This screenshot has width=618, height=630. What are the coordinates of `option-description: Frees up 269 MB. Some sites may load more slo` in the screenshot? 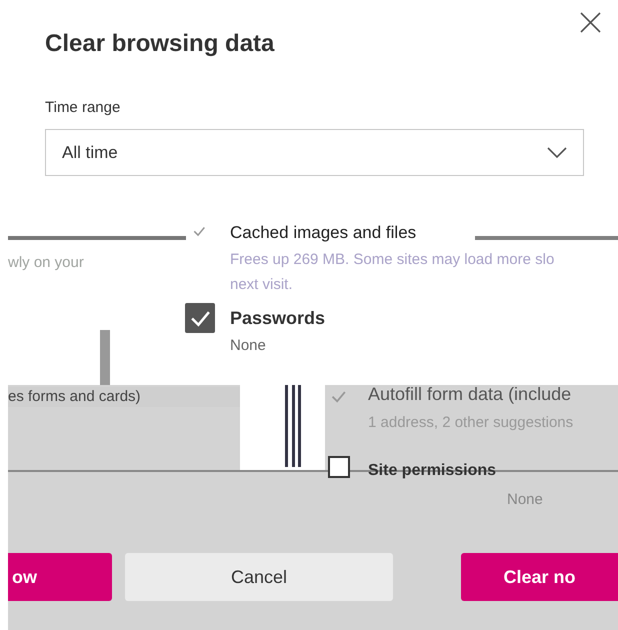 It's located at (392, 260).